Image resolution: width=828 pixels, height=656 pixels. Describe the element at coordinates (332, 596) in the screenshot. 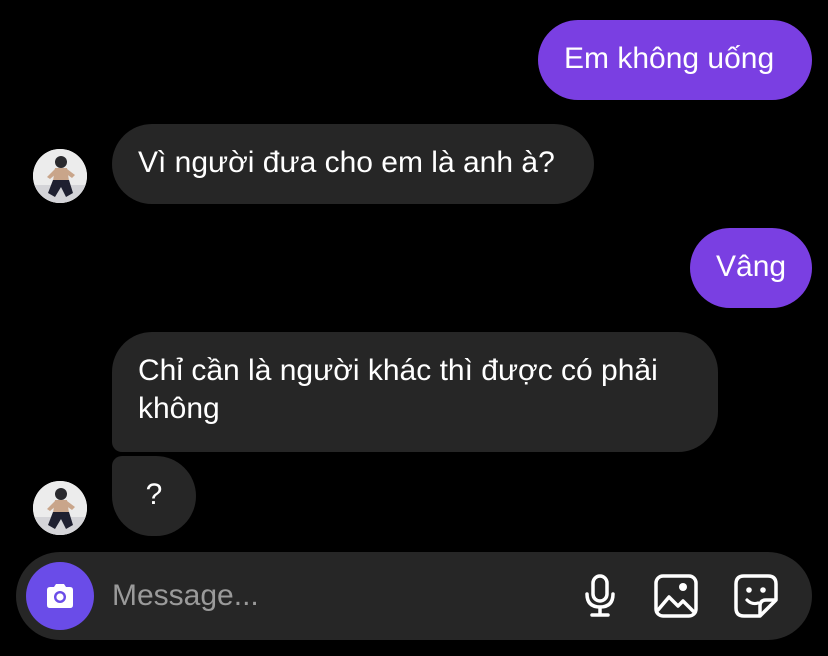

I see `message-input` at that location.